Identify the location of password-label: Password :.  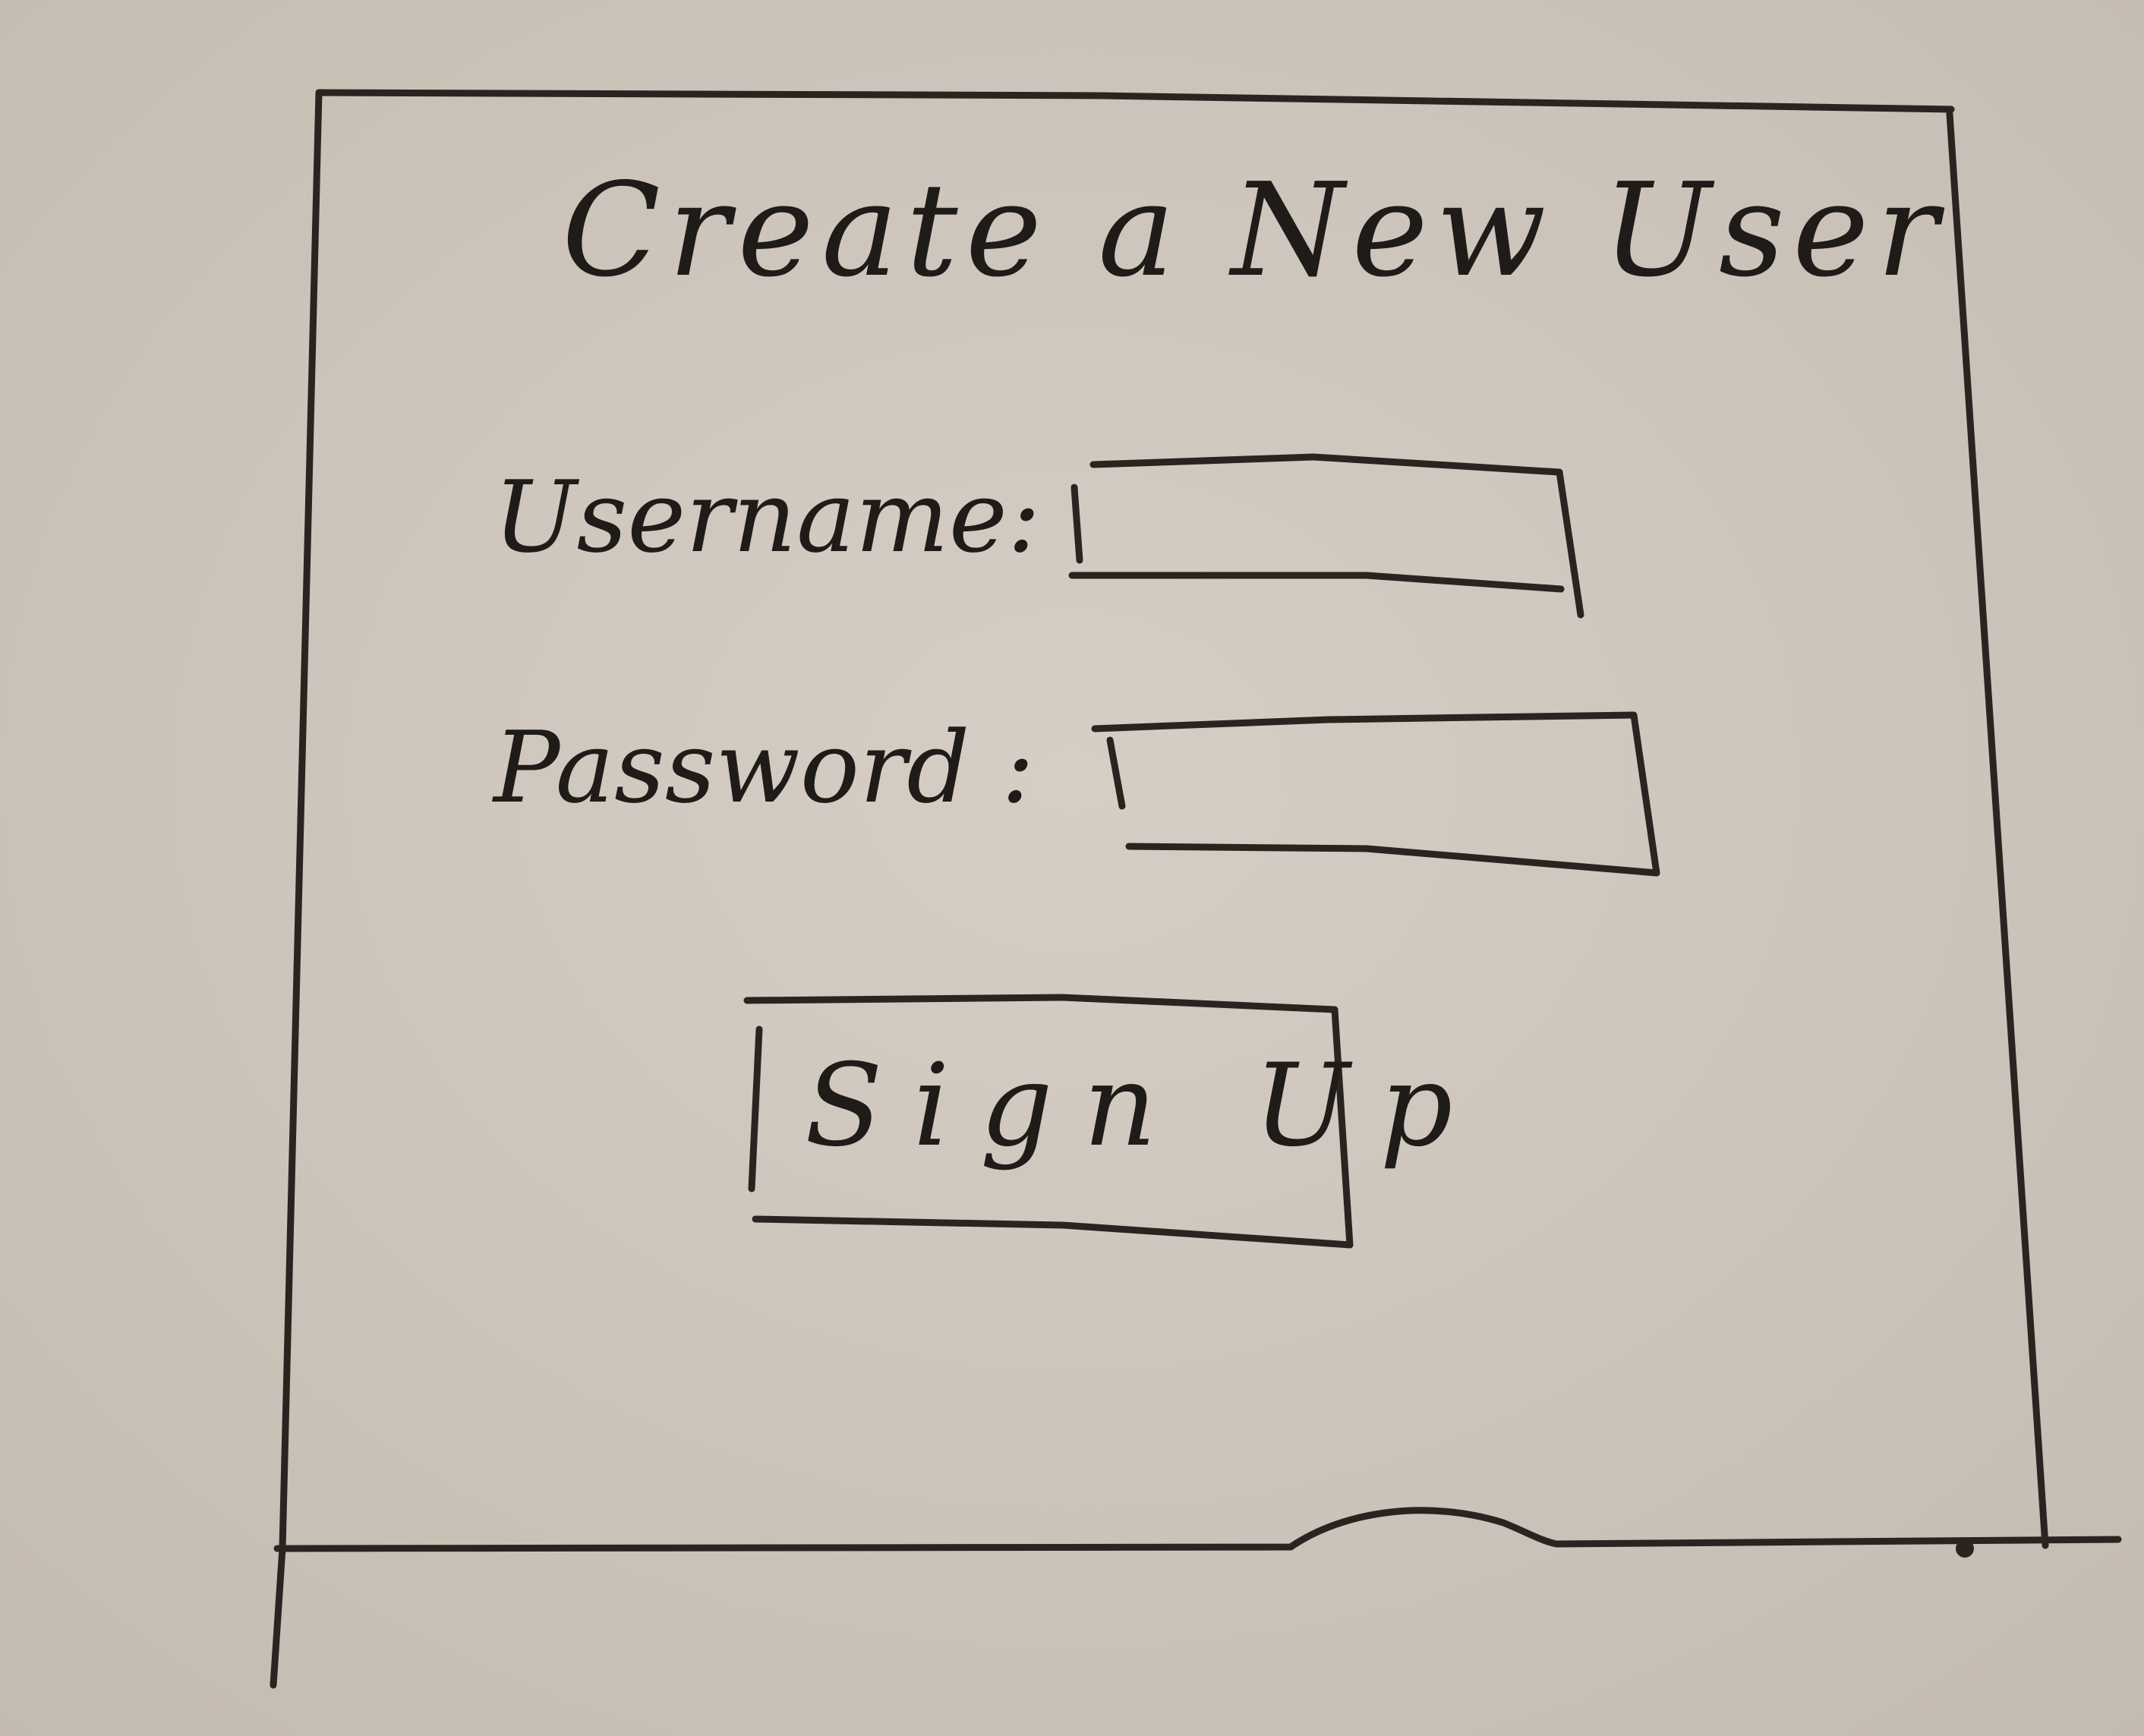
(764, 767).